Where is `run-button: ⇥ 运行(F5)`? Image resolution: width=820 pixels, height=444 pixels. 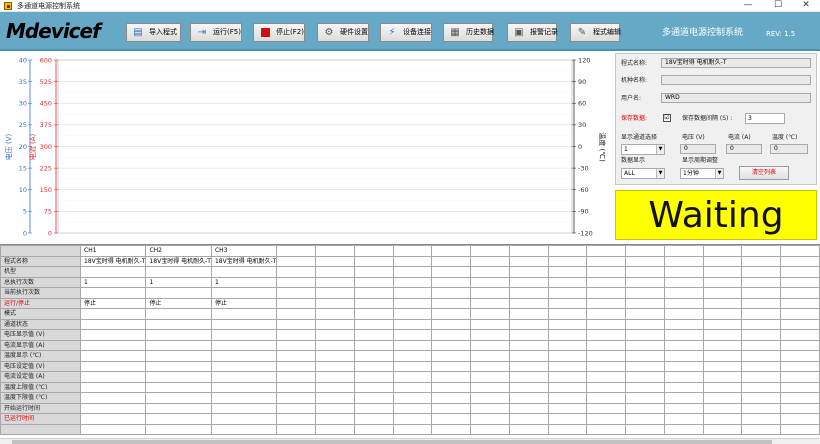 run-button: ⇥ 运行(F5) is located at coordinates (216, 32).